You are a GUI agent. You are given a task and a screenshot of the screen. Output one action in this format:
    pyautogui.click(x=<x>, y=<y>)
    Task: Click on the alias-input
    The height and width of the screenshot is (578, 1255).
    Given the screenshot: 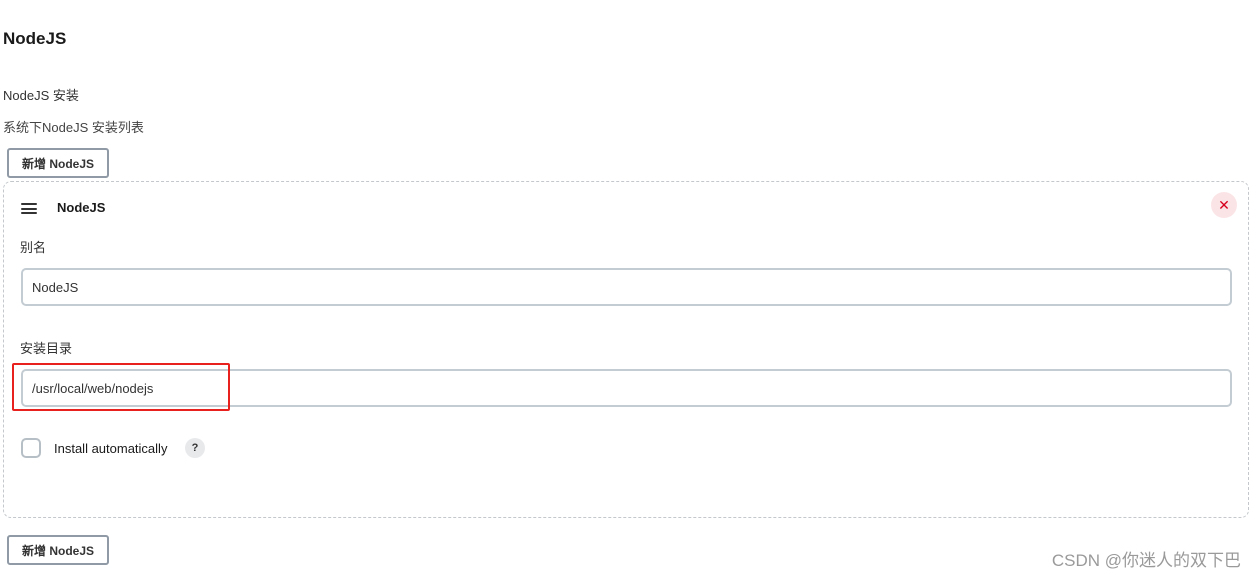 What is the action you would take?
    pyautogui.click(x=626, y=287)
    